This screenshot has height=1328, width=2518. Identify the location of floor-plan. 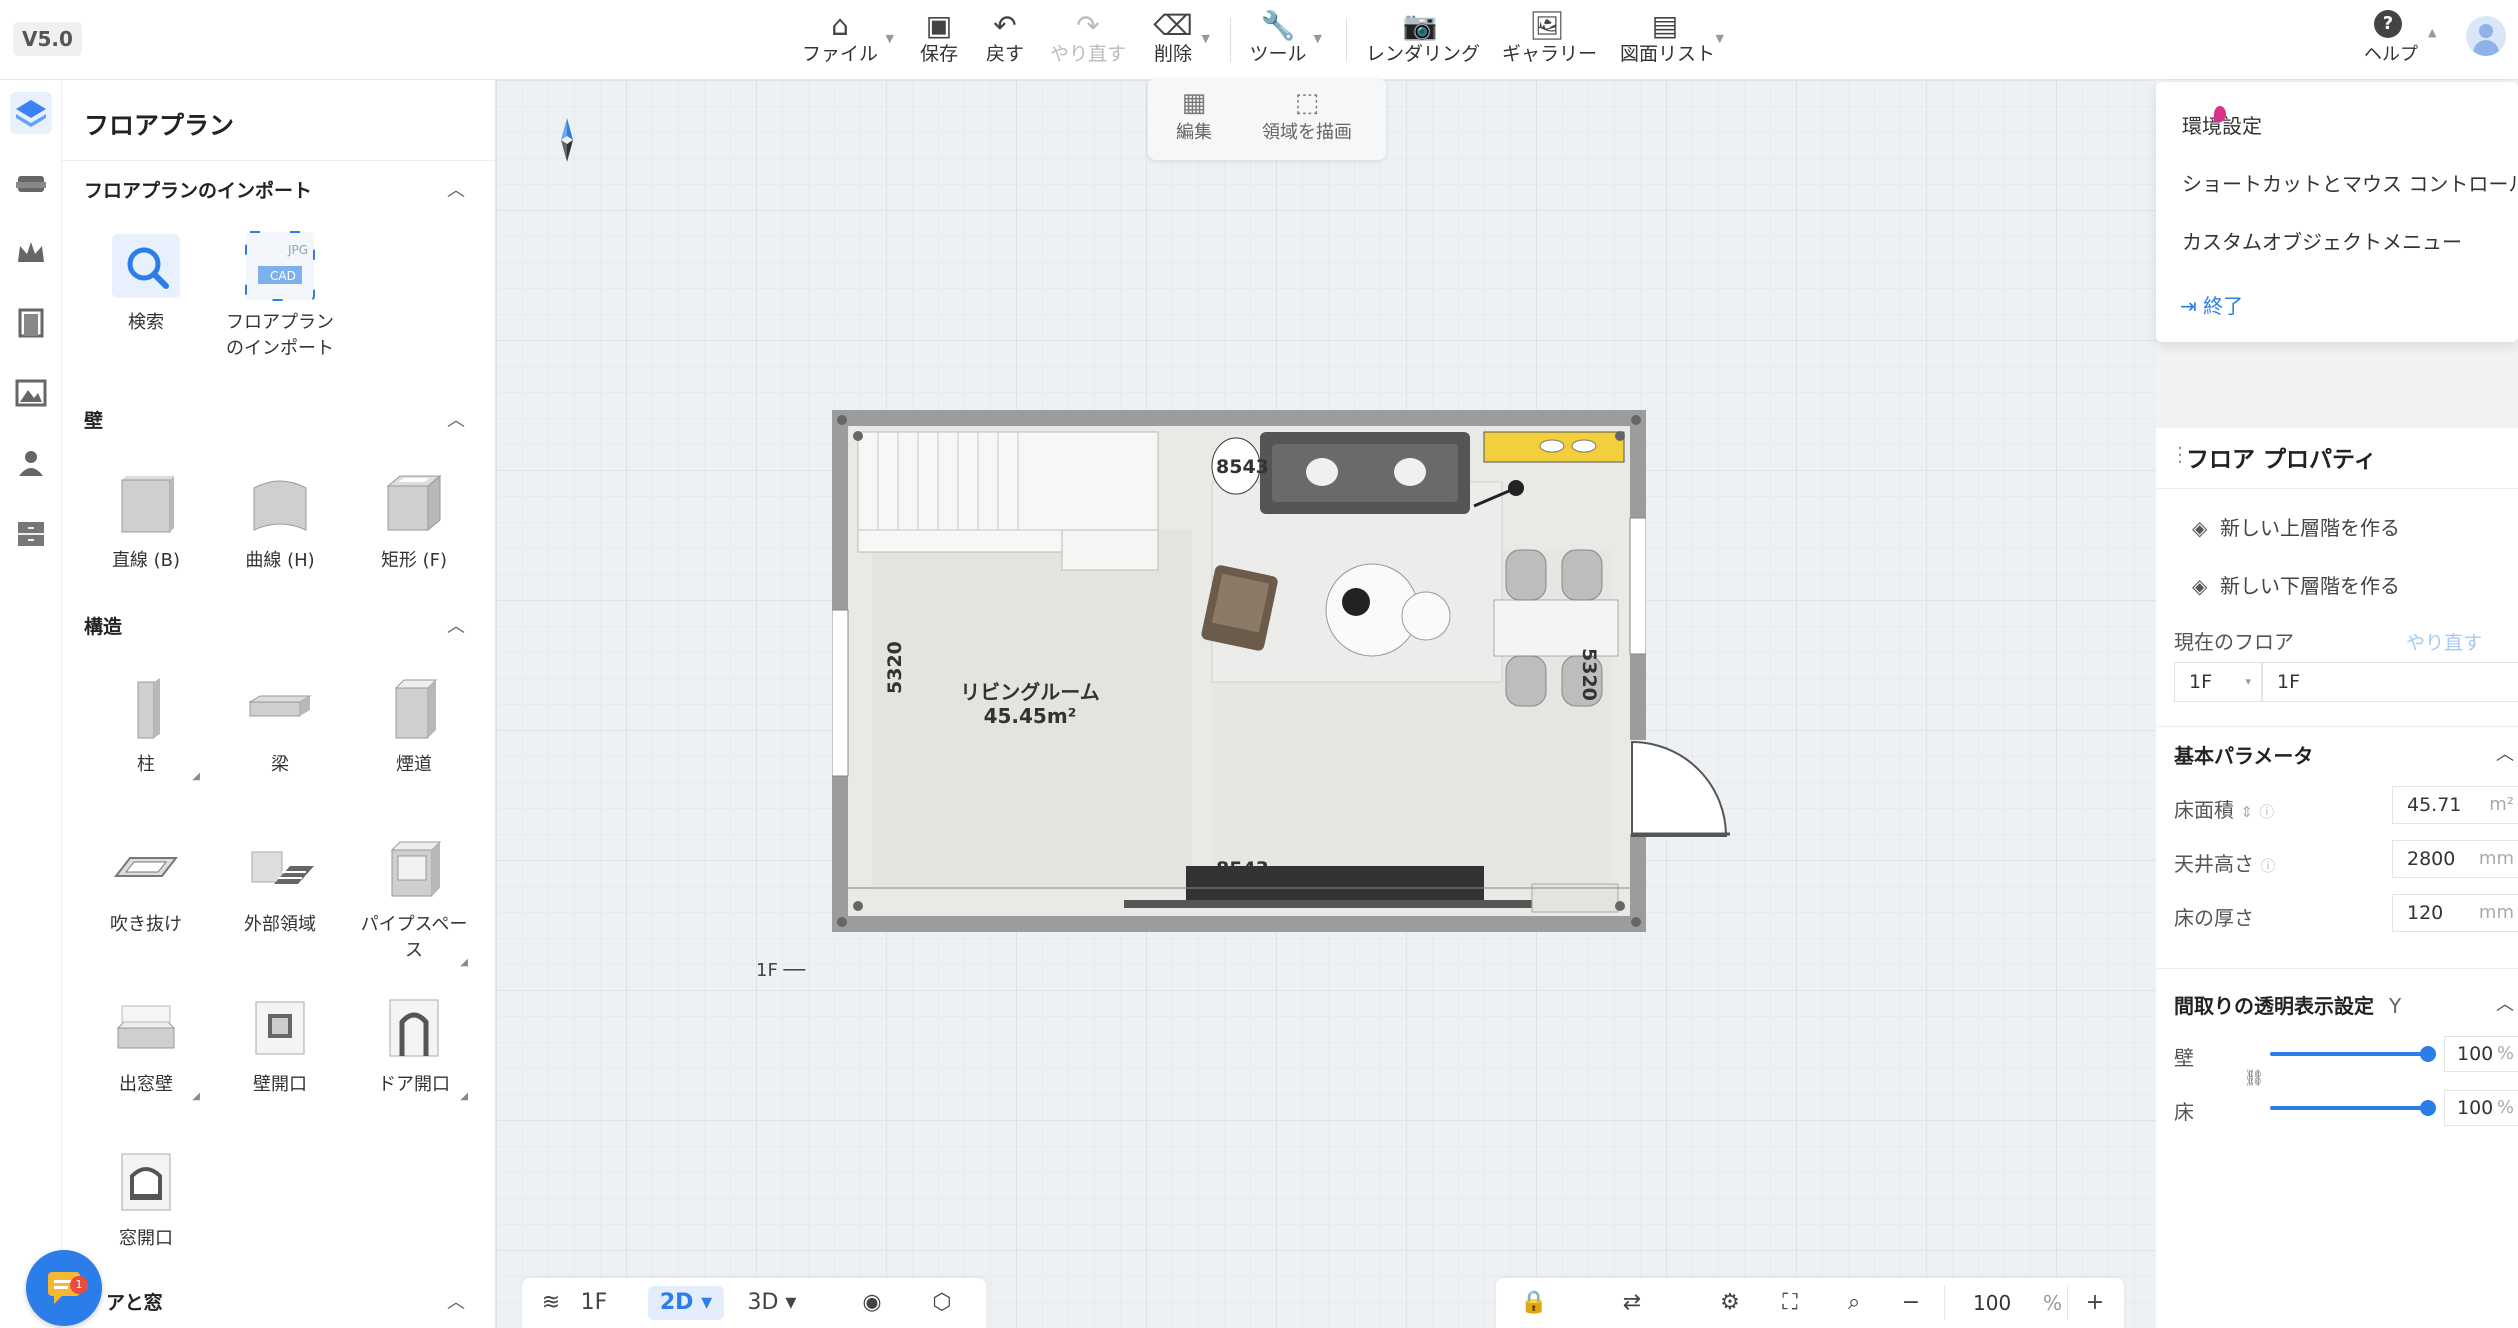
(1239, 671).